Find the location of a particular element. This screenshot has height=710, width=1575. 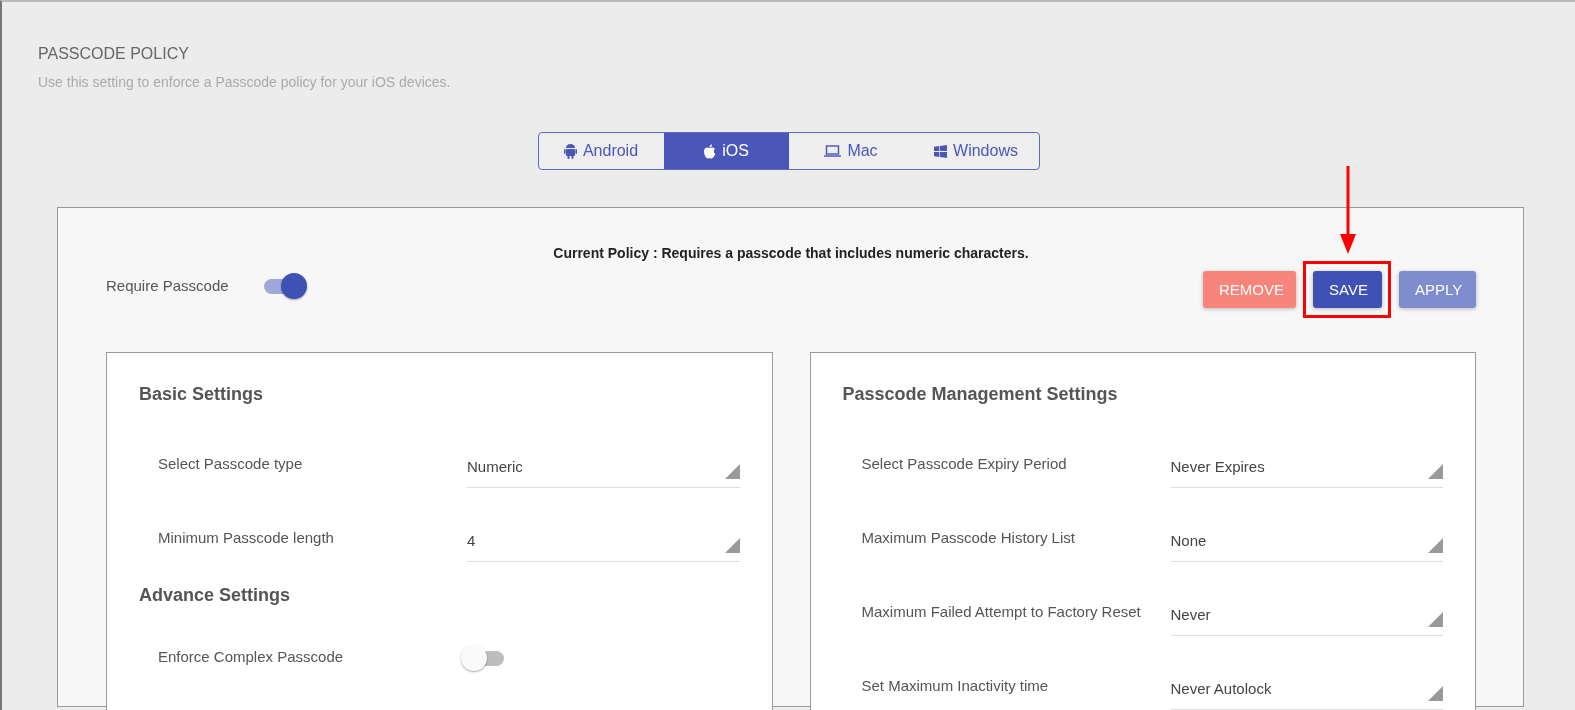

field-label: Maximum Failed Attempt to Factory Reset is located at coordinates (1001, 612).